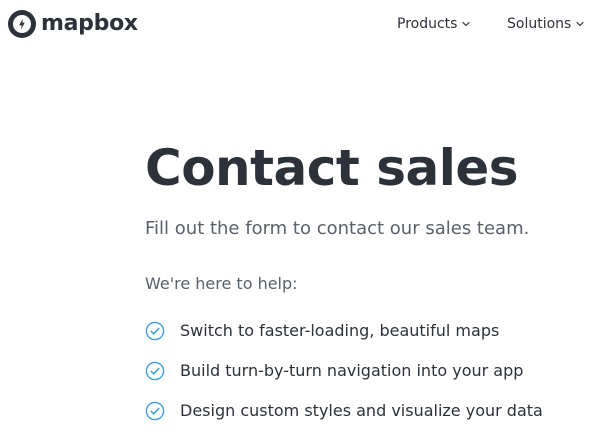 This screenshot has width=600, height=442. I want to click on nav-products-label: Products, so click(427, 24).